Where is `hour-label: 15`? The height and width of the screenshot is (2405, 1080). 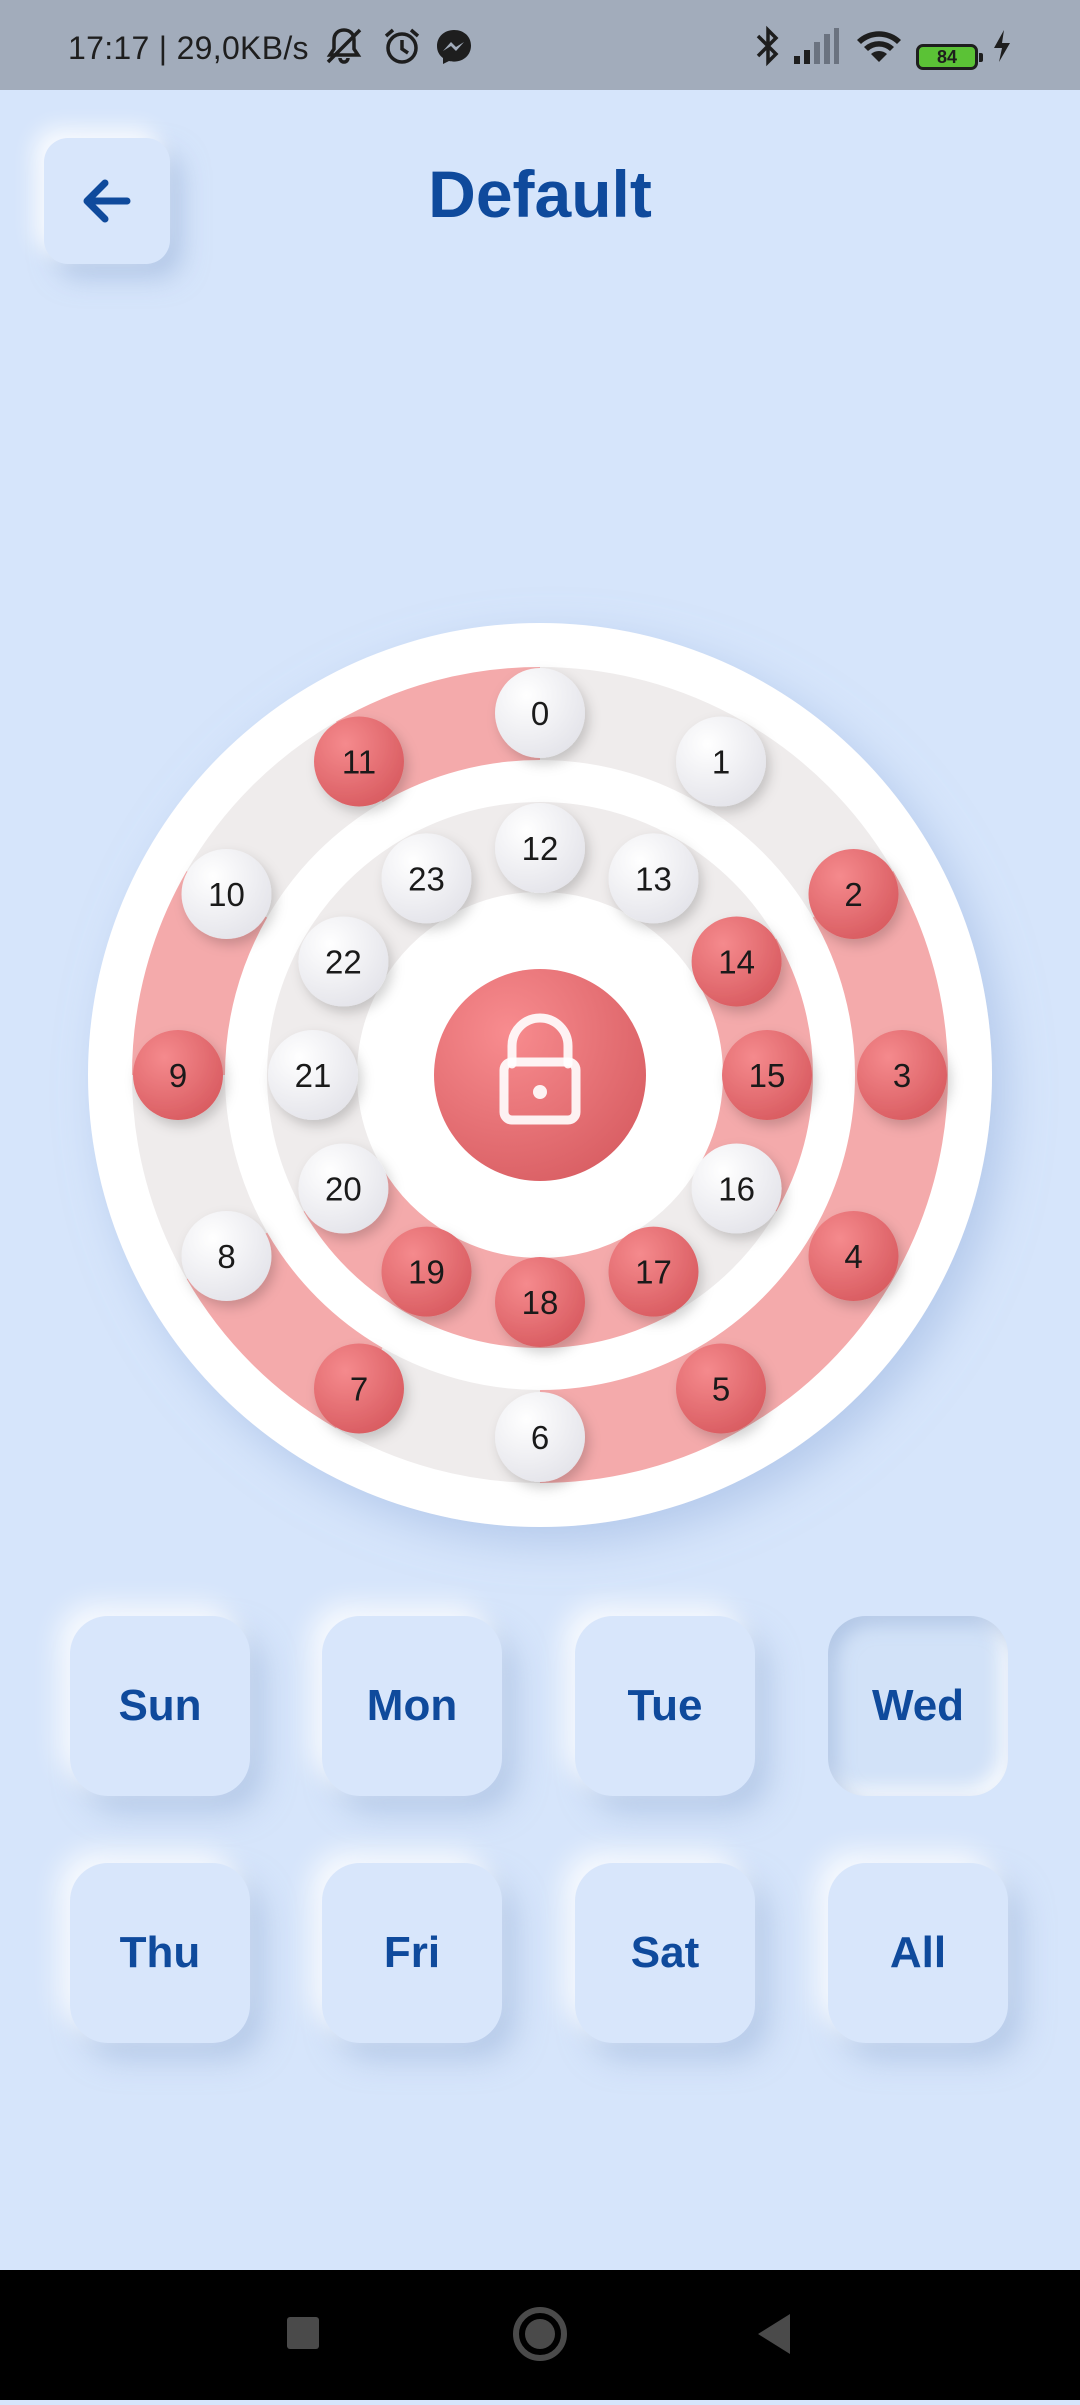 hour-label: 15 is located at coordinates (767, 1075).